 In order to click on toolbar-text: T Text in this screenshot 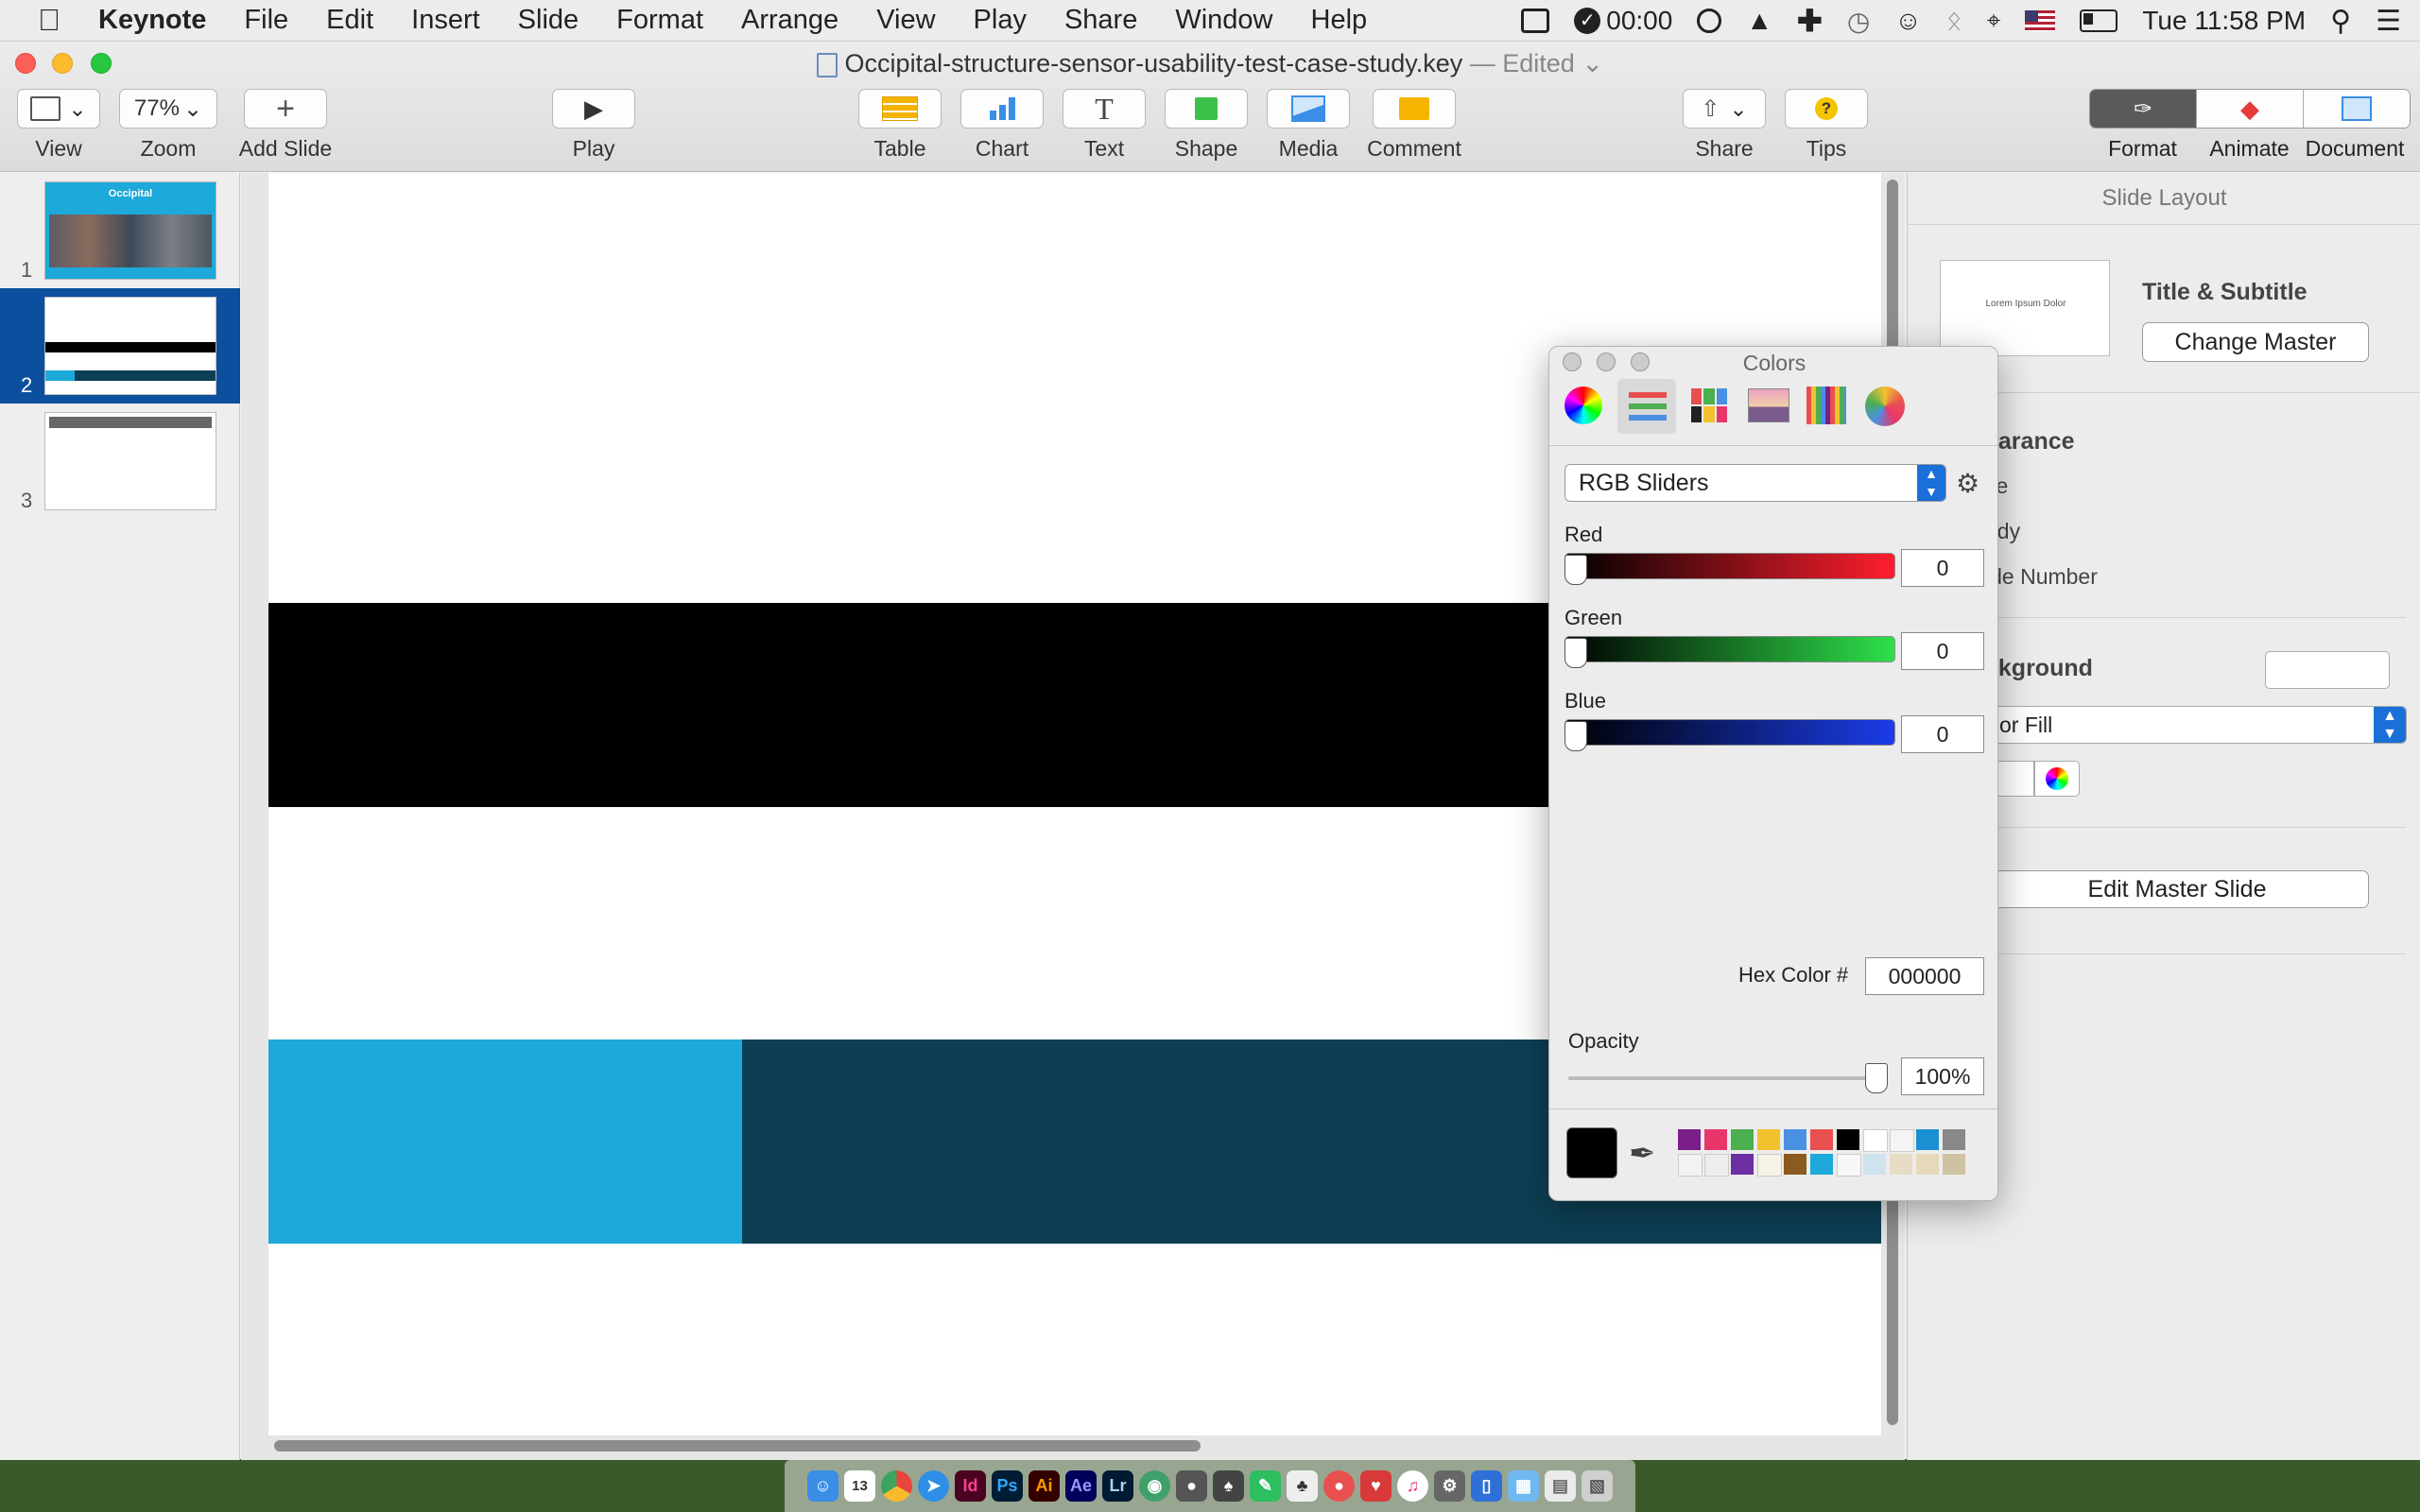, I will do `click(1104, 125)`.